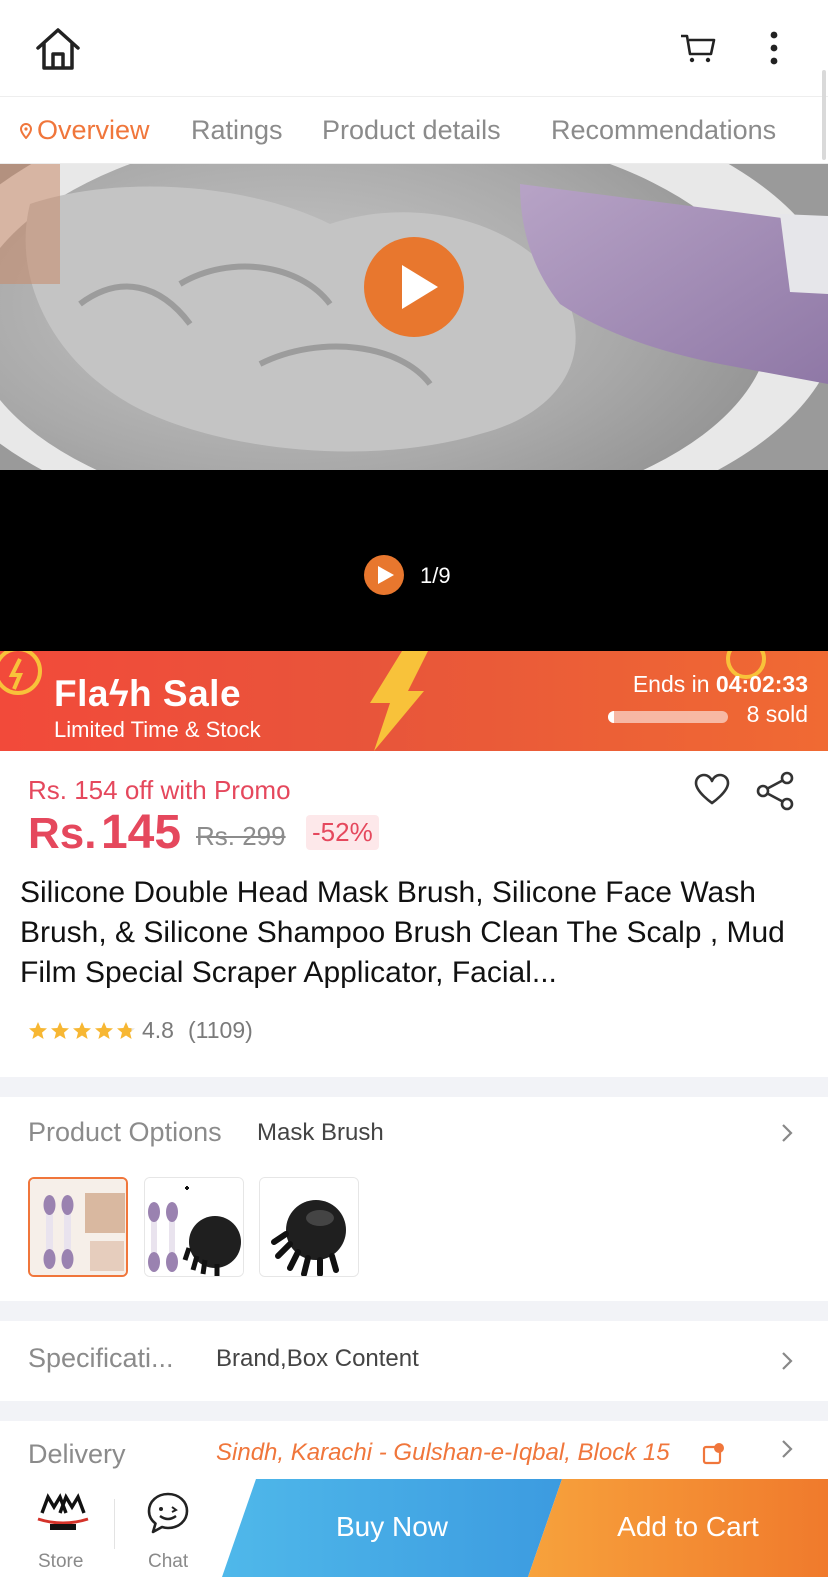 This screenshot has width=828, height=1577. Describe the element at coordinates (93, 130) in the screenshot. I see `tab-overview: Overview` at that location.